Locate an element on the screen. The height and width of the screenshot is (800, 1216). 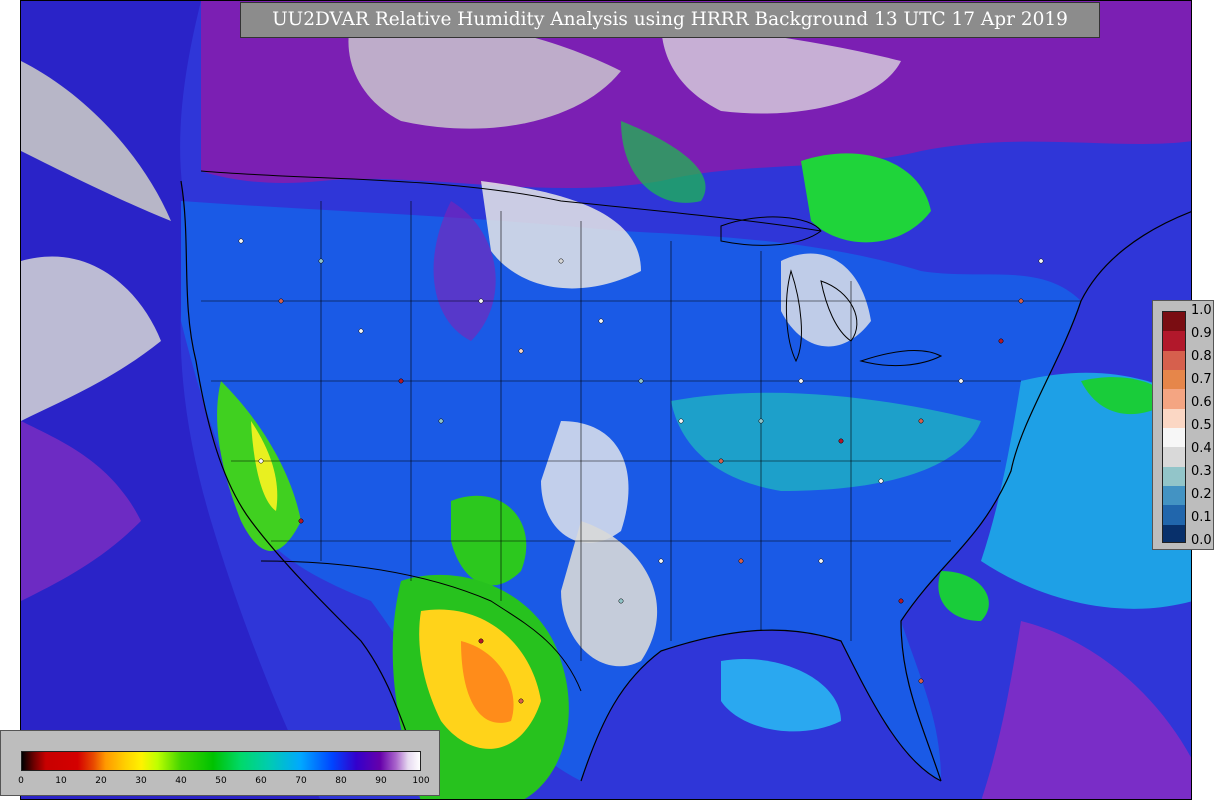
colorbar-tick-label: 50 is located at coordinates (221, 781).